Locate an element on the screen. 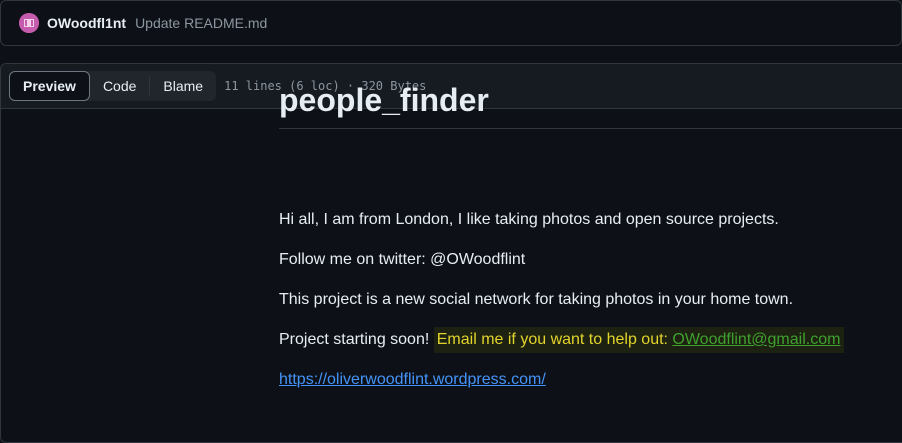 The height and width of the screenshot is (443, 902). email-link: OWoodflint@gmail.com is located at coordinates (756, 339).